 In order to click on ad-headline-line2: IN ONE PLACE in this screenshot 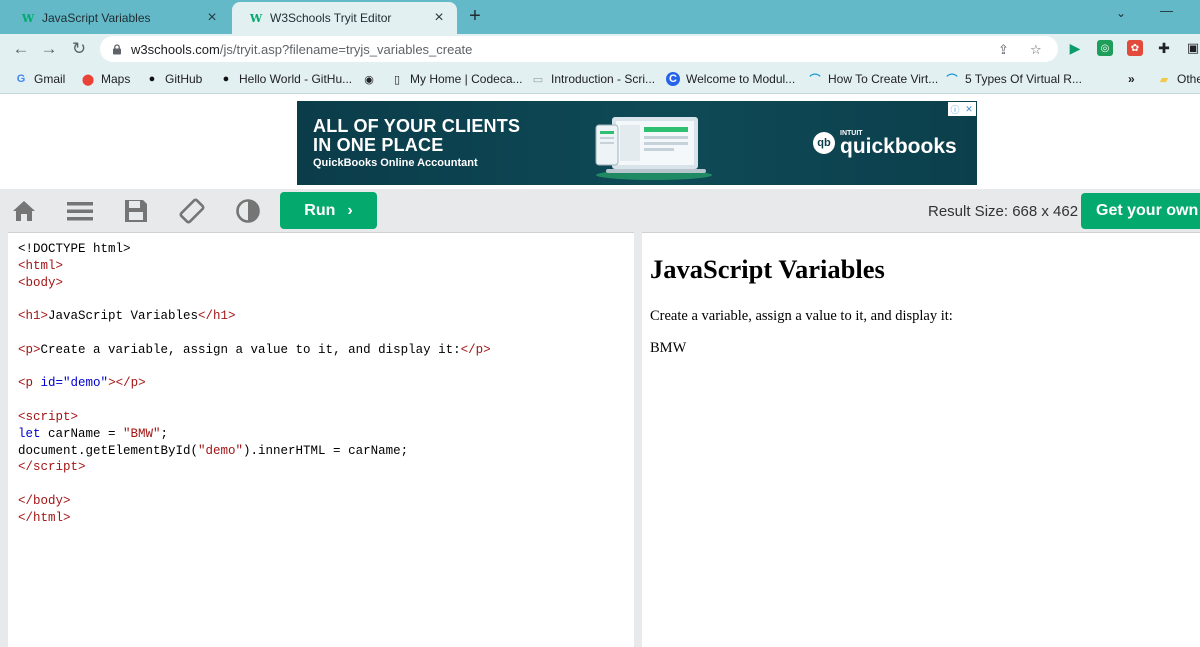, I will do `click(378, 145)`.